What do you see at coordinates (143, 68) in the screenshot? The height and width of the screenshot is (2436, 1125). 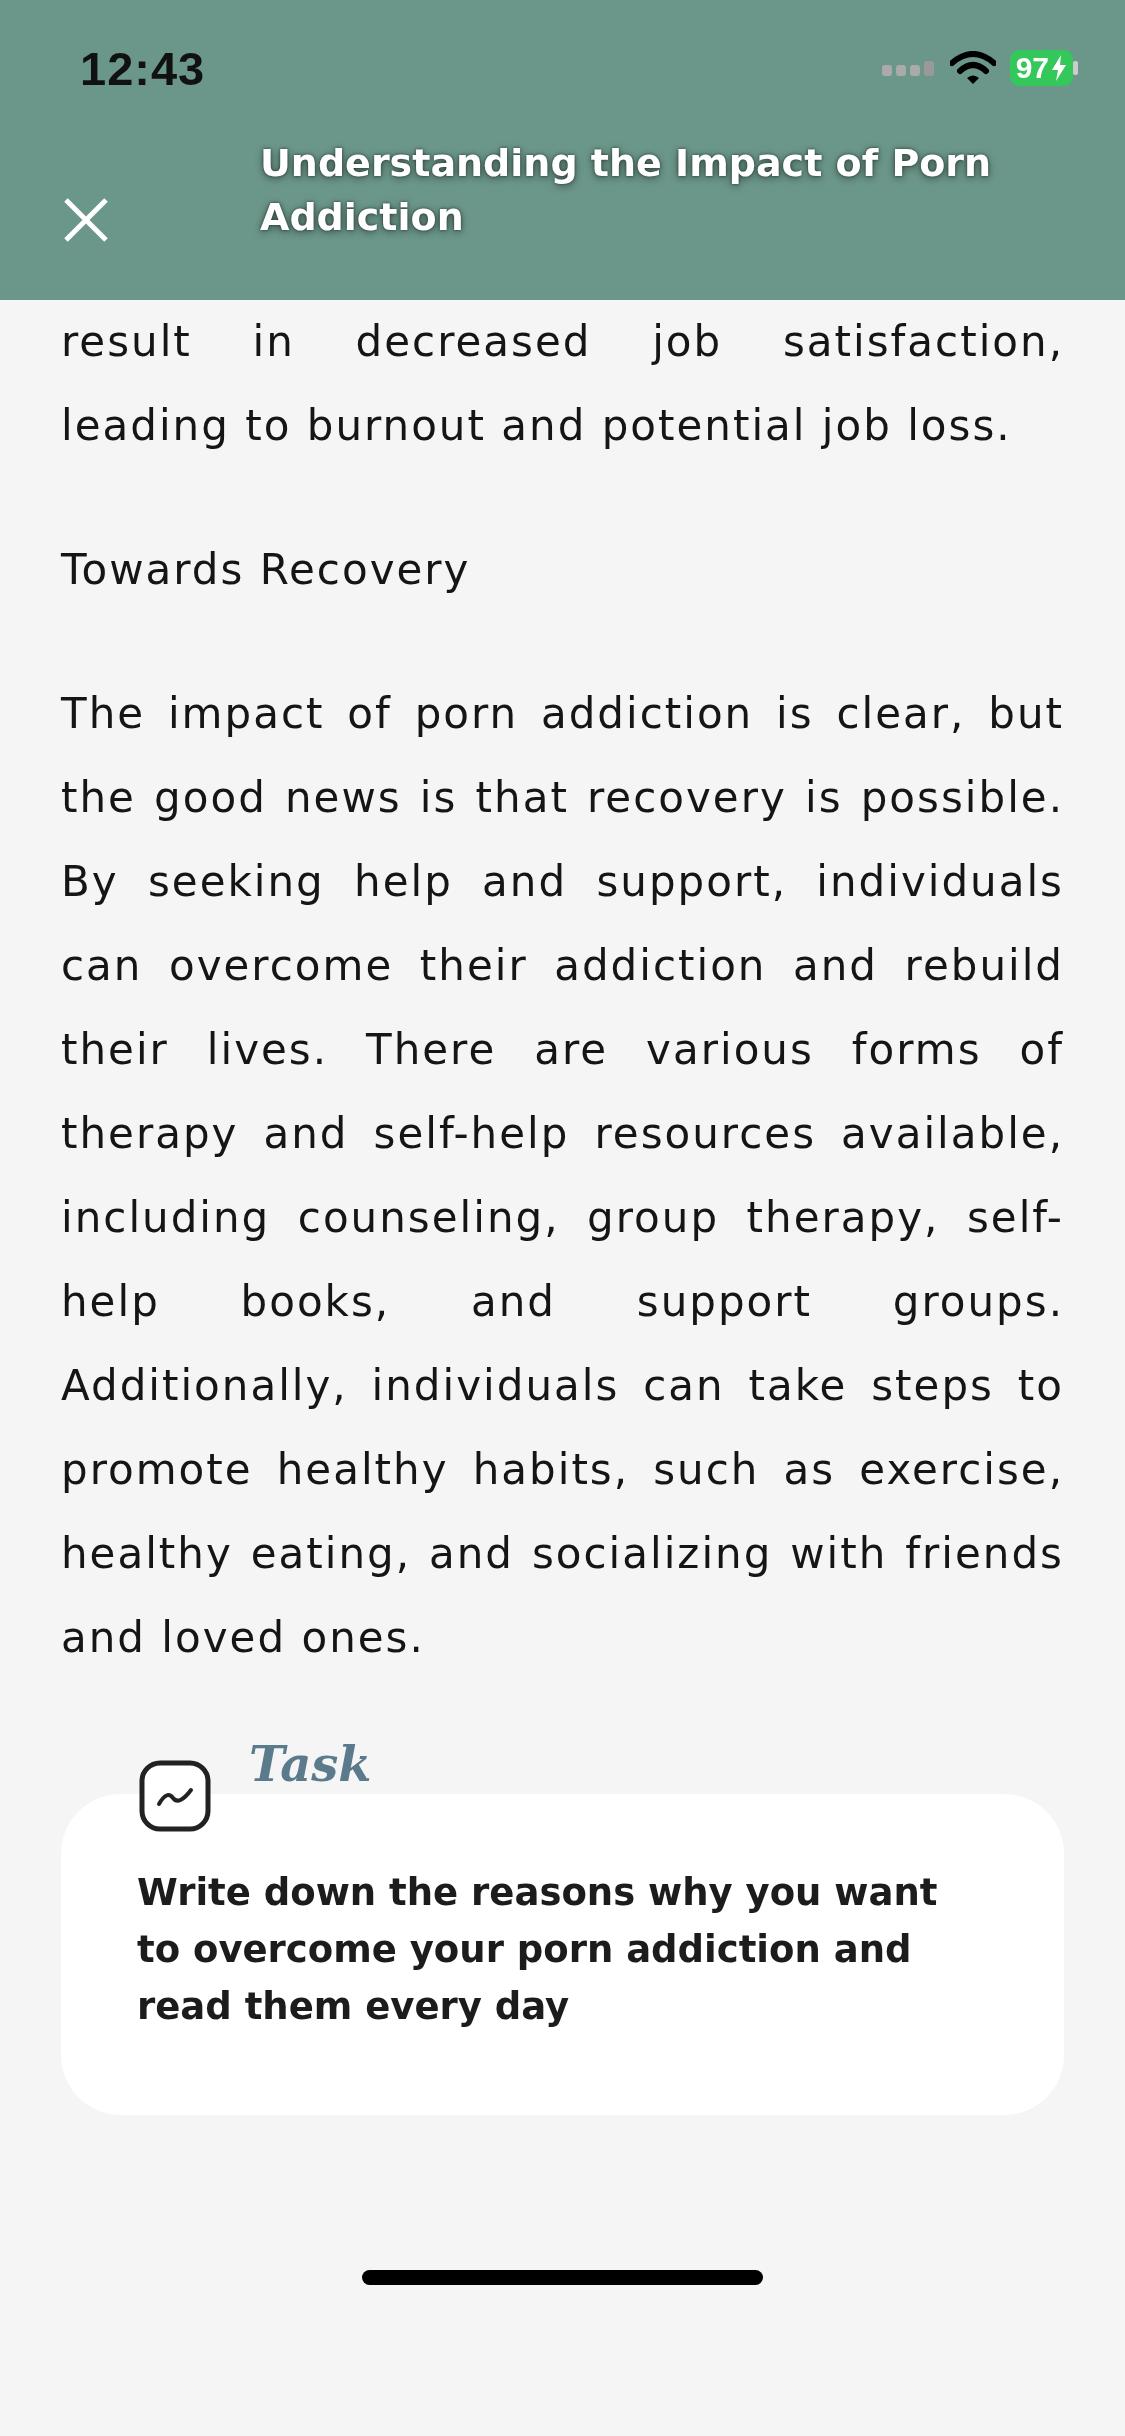 I see `status-time: 12:43` at bounding box center [143, 68].